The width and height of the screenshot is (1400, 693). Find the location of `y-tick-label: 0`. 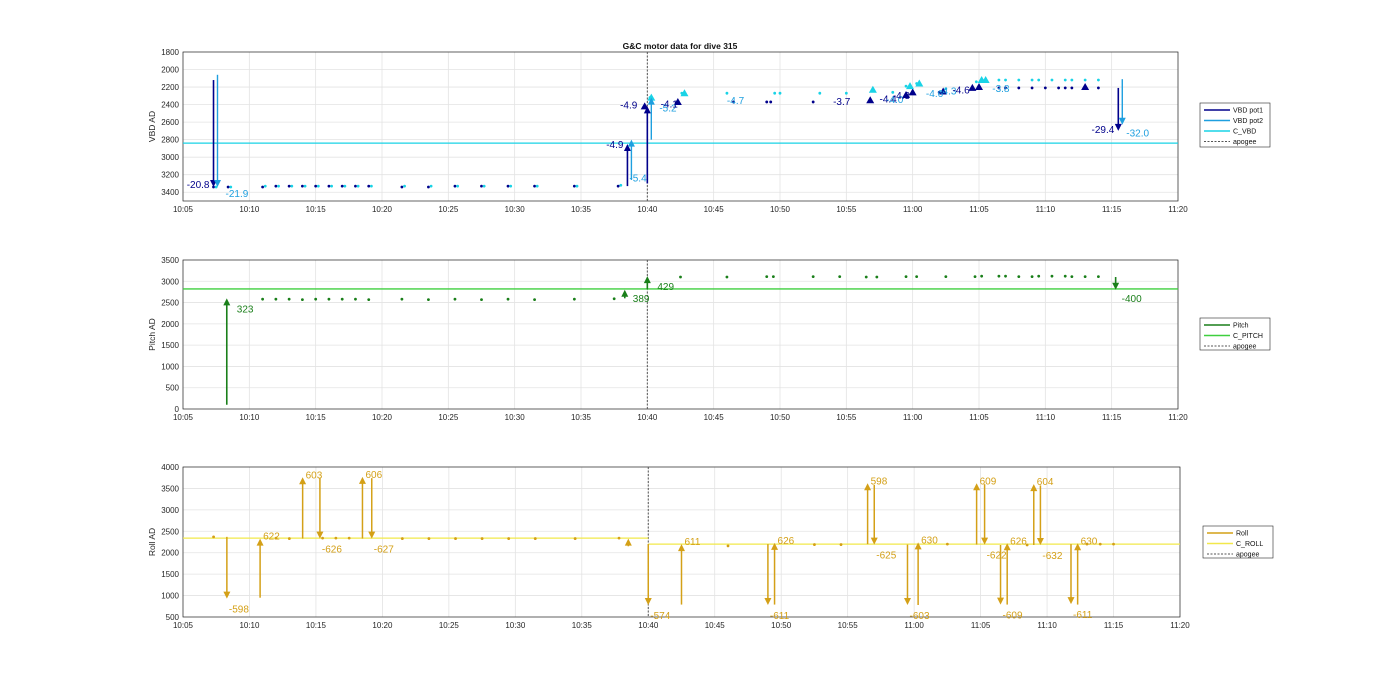

y-tick-label: 0 is located at coordinates (177, 409).